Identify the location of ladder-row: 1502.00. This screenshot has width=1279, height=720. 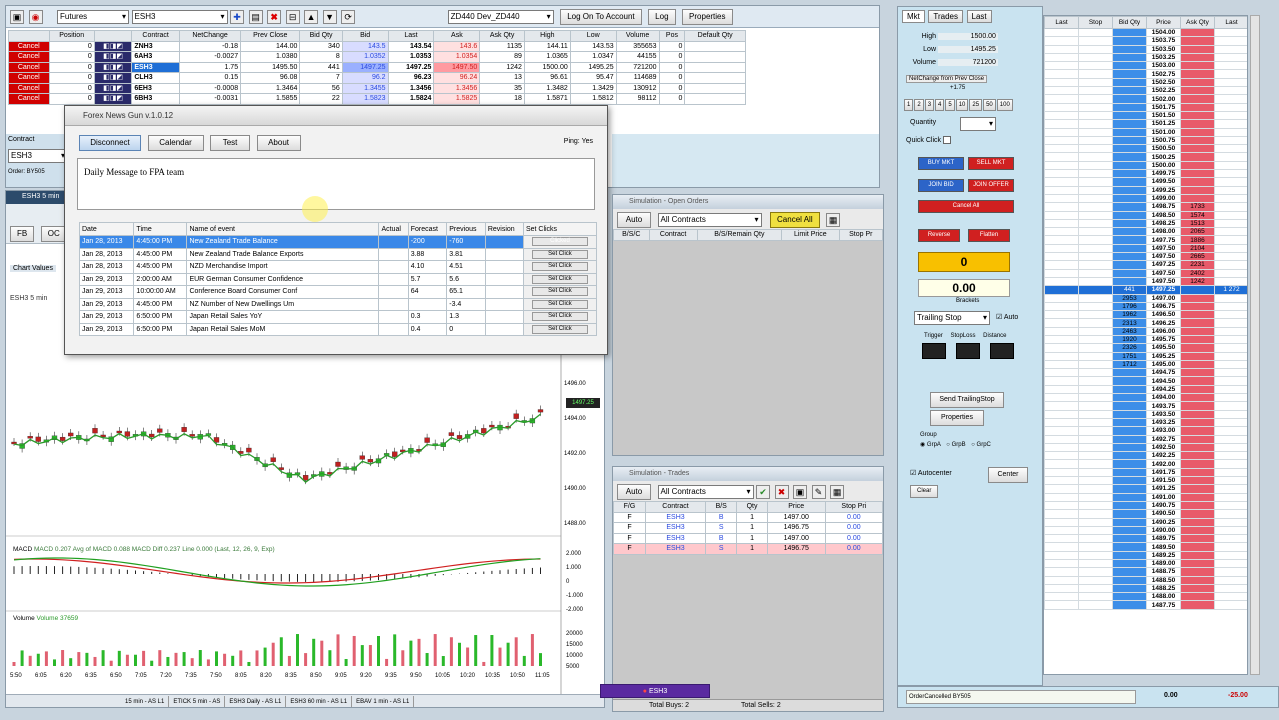
(1145, 99).